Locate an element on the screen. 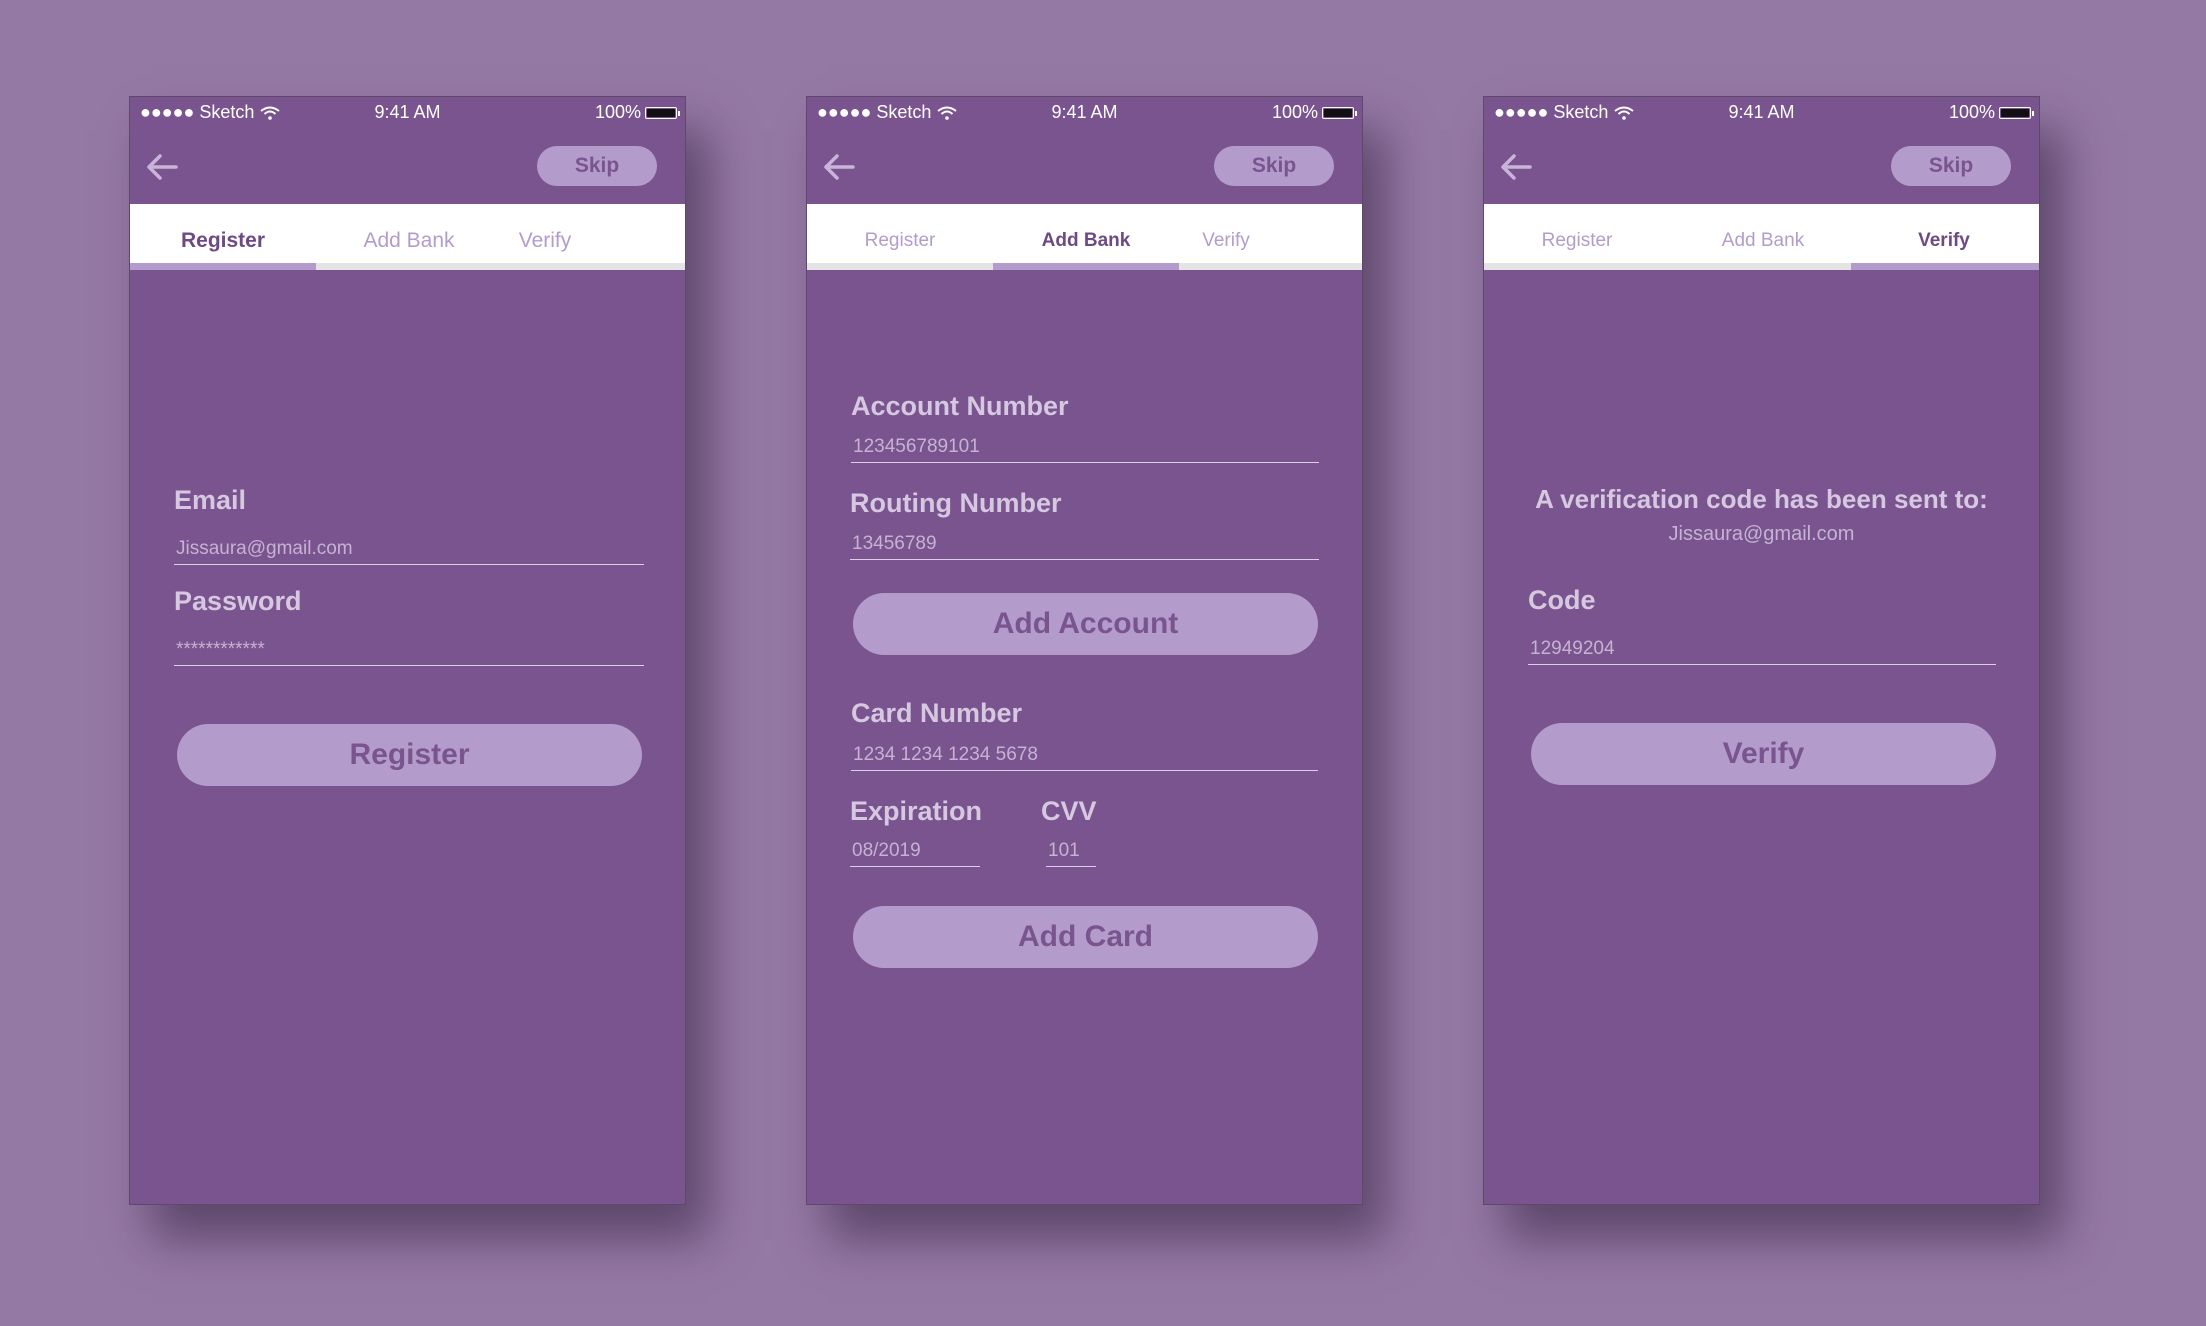 Image resolution: width=2206 pixels, height=1326 pixels. email-label: Email is located at coordinates (210, 500).